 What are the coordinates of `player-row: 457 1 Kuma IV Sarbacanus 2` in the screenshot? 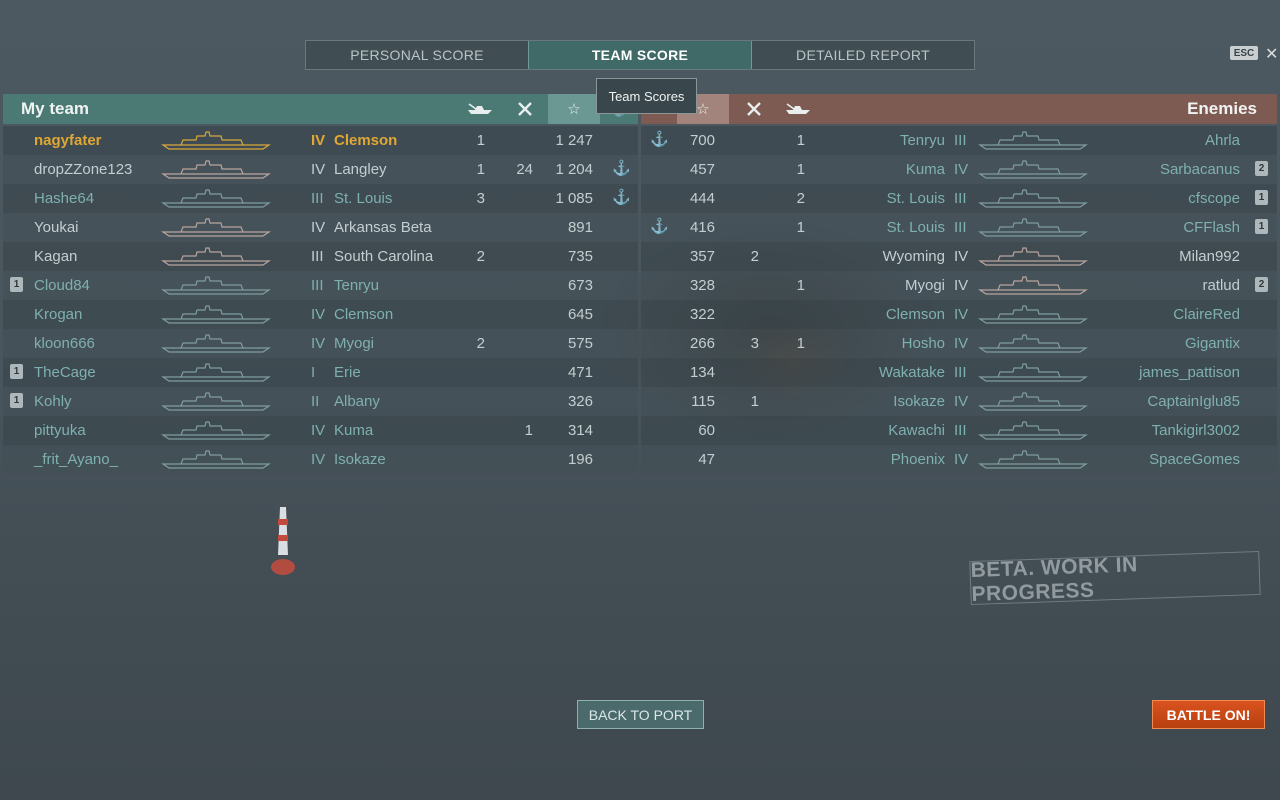 It's located at (959, 169).